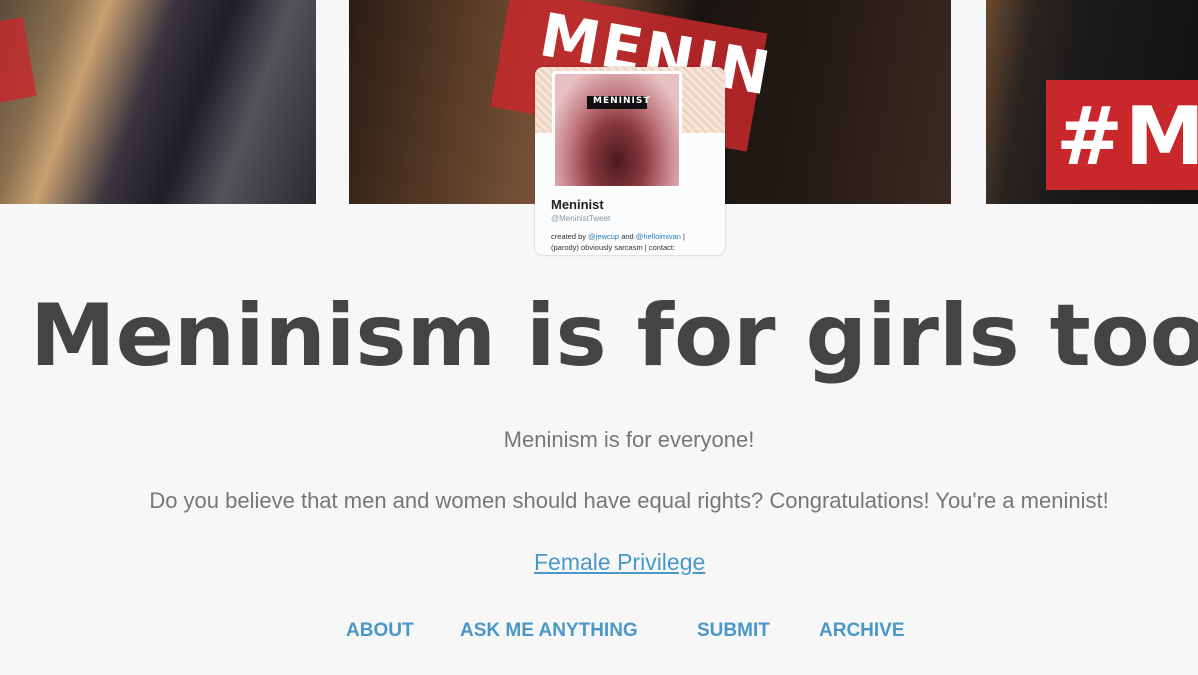 This screenshot has width=1198, height=675. What do you see at coordinates (862, 631) in the screenshot?
I see `nav-archive: ARCHIVE` at bounding box center [862, 631].